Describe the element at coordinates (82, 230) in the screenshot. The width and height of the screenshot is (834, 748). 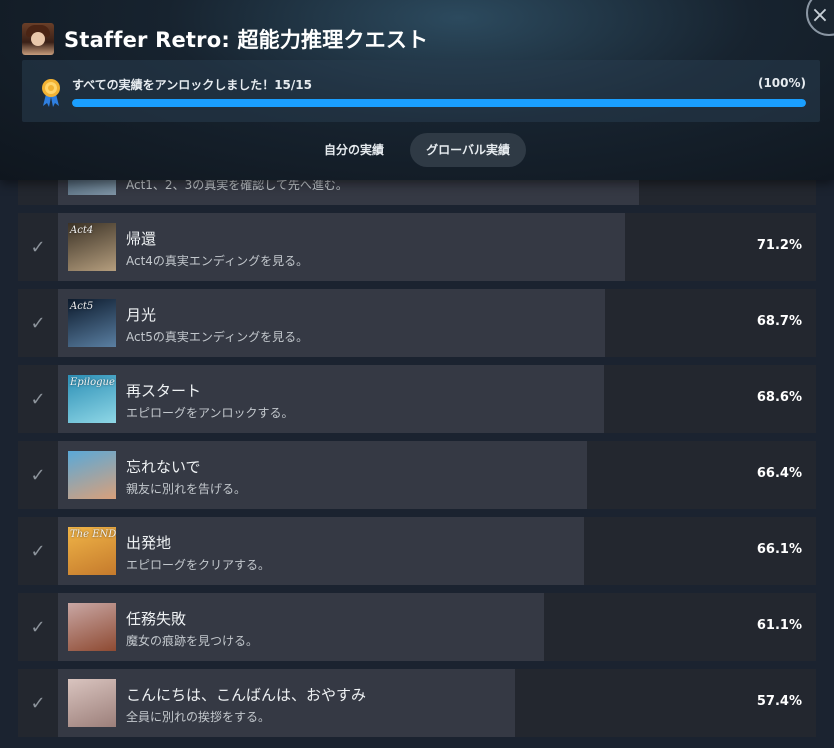
I see `thumbnail-logo-text: Act4` at that location.